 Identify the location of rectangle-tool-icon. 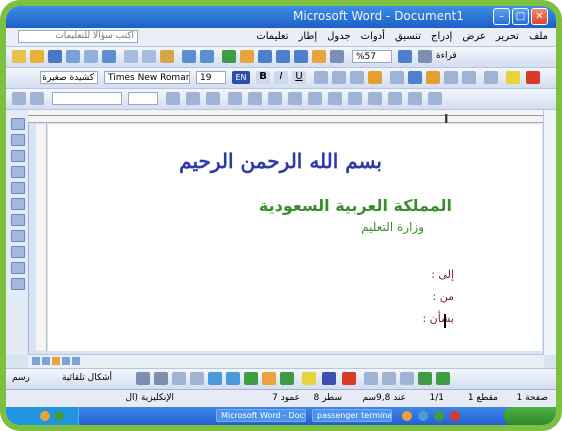
(179, 378).